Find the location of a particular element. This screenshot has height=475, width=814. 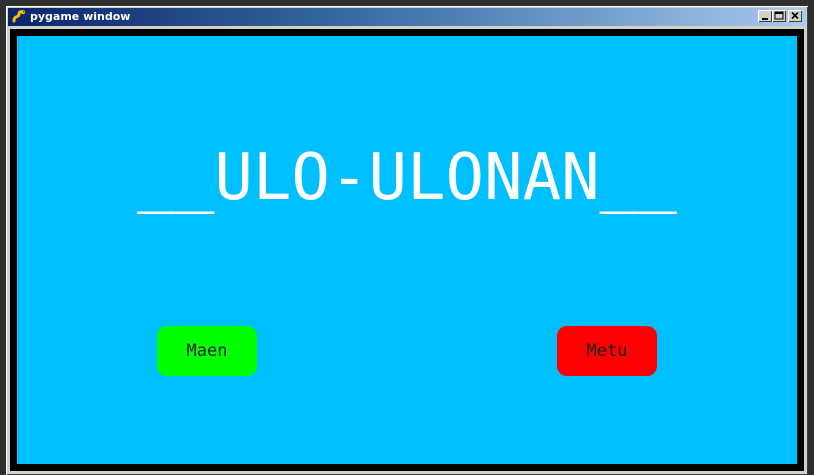

window-titlebar: pygame window is located at coordinates (407, 17).